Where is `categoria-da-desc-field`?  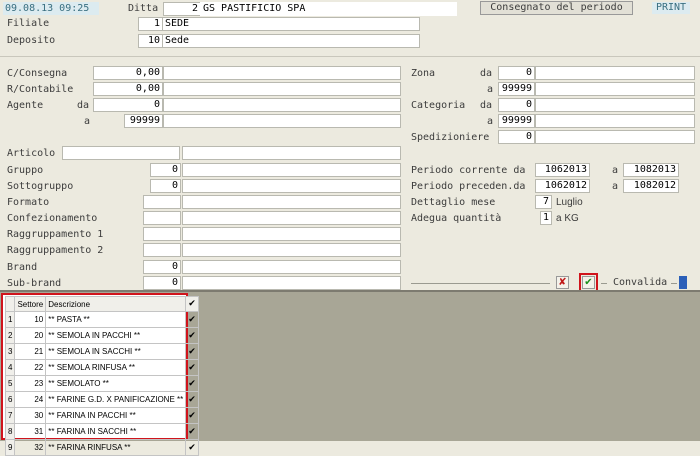 categoria-da-desc-field is located at coordinates (615, 105).